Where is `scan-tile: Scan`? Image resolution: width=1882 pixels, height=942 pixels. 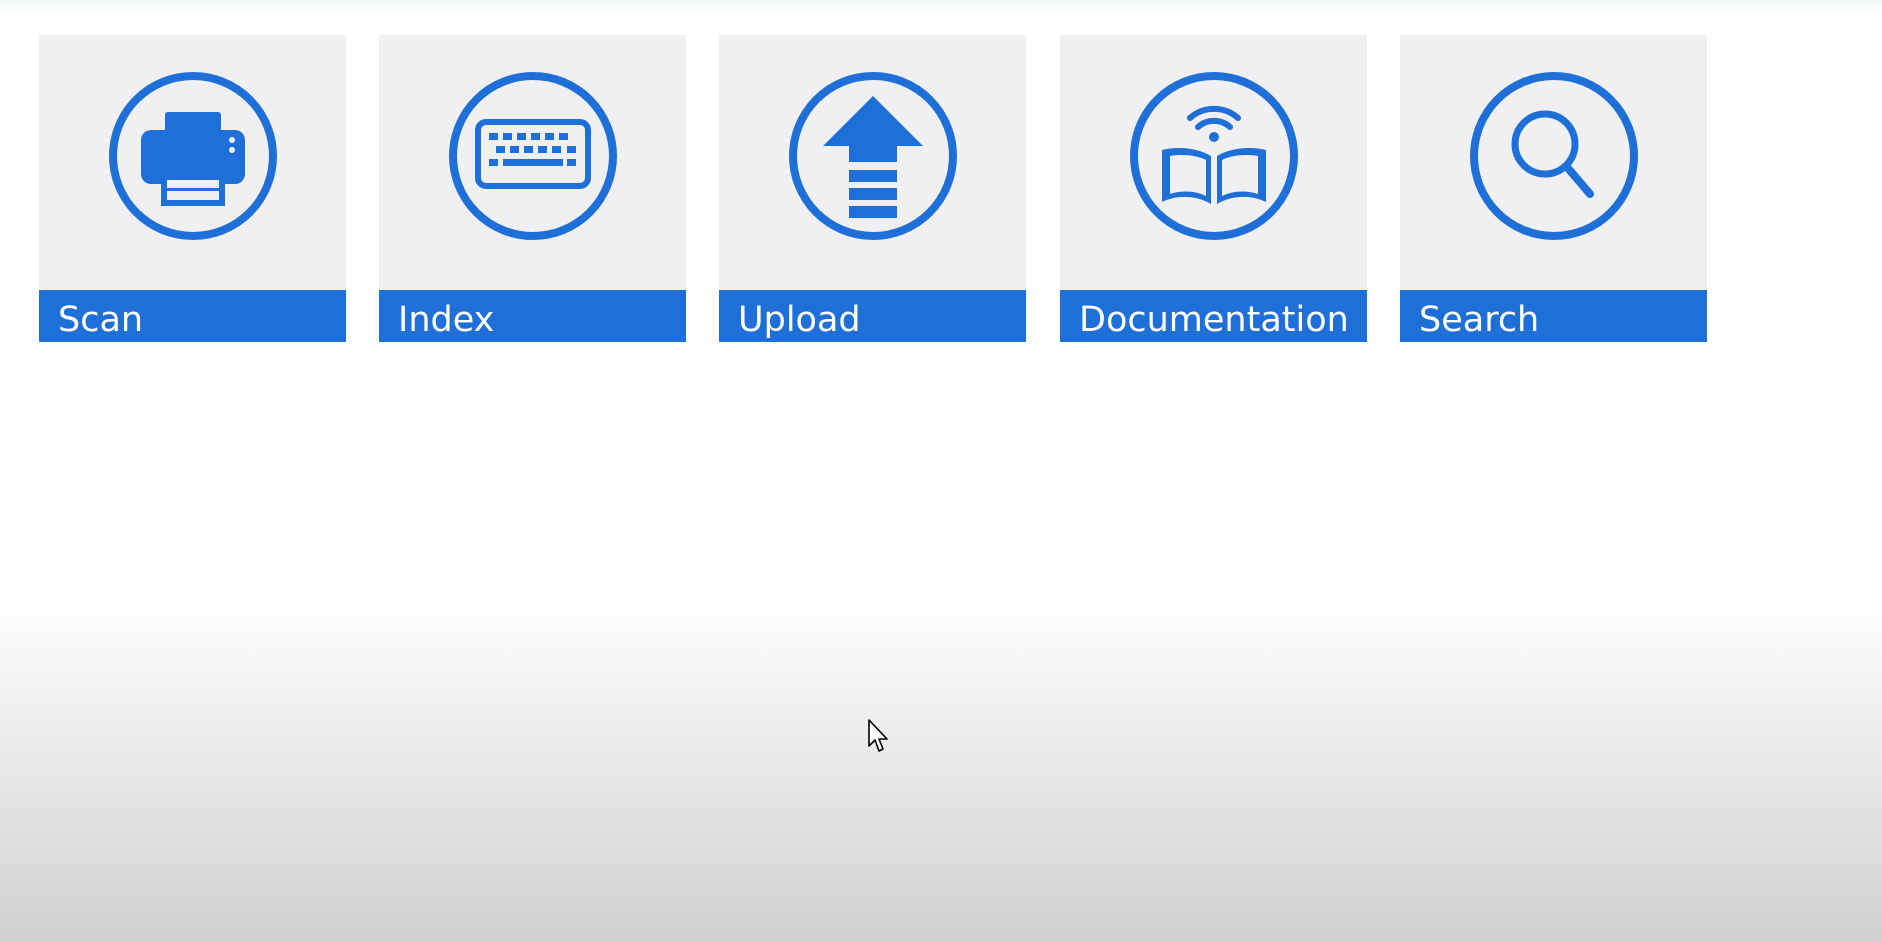 scan-tile: Scan is located at coordinates (192, 188).